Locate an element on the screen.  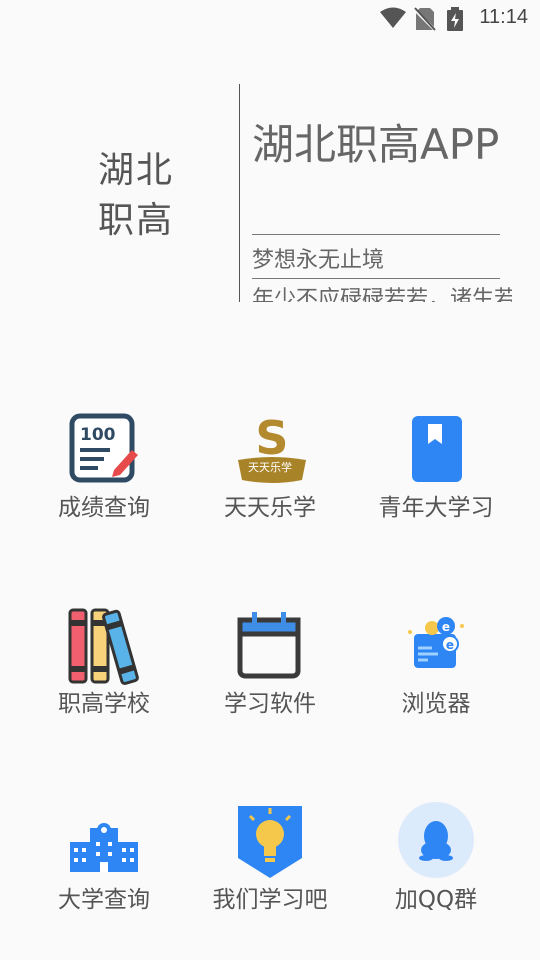
status-time: 11:14 is located at coordinates (503, 17).